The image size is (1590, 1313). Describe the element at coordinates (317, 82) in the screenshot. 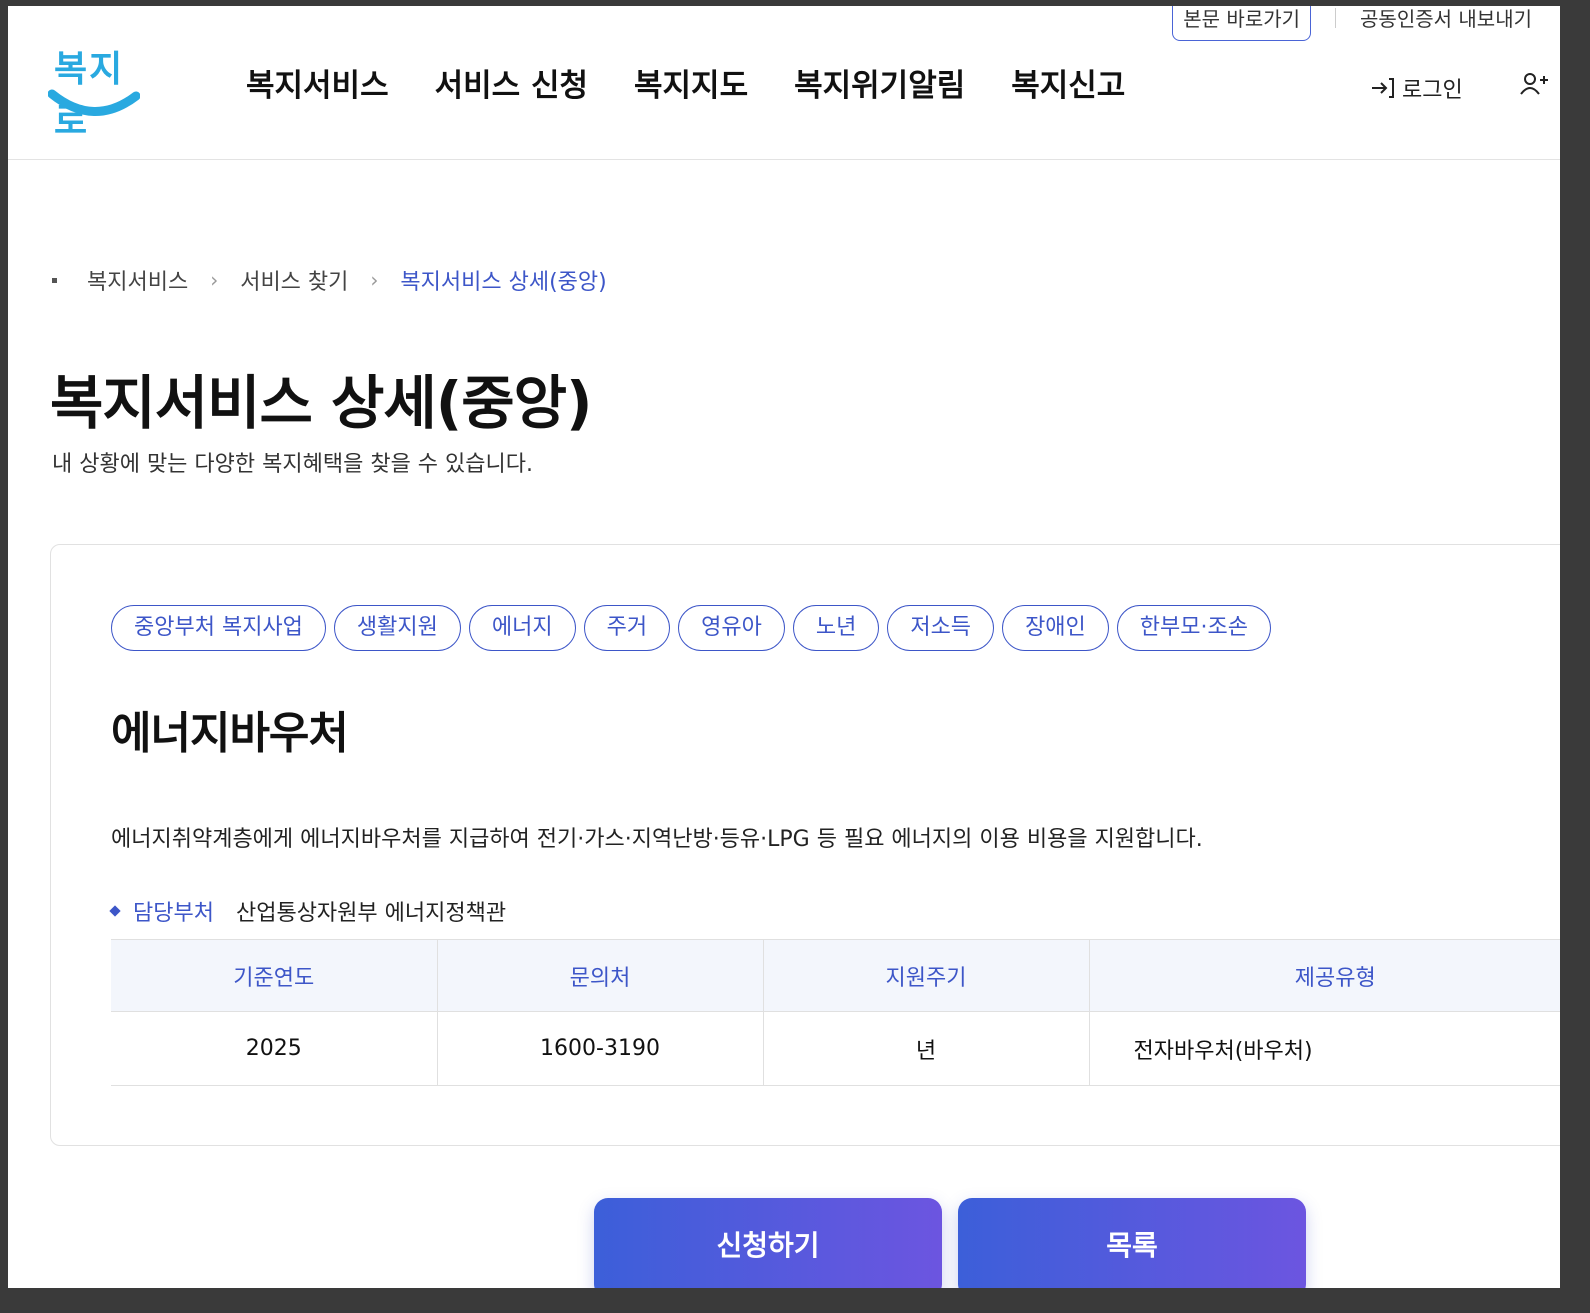

I see `nav-welfare-service: 복지서비스` at that location.